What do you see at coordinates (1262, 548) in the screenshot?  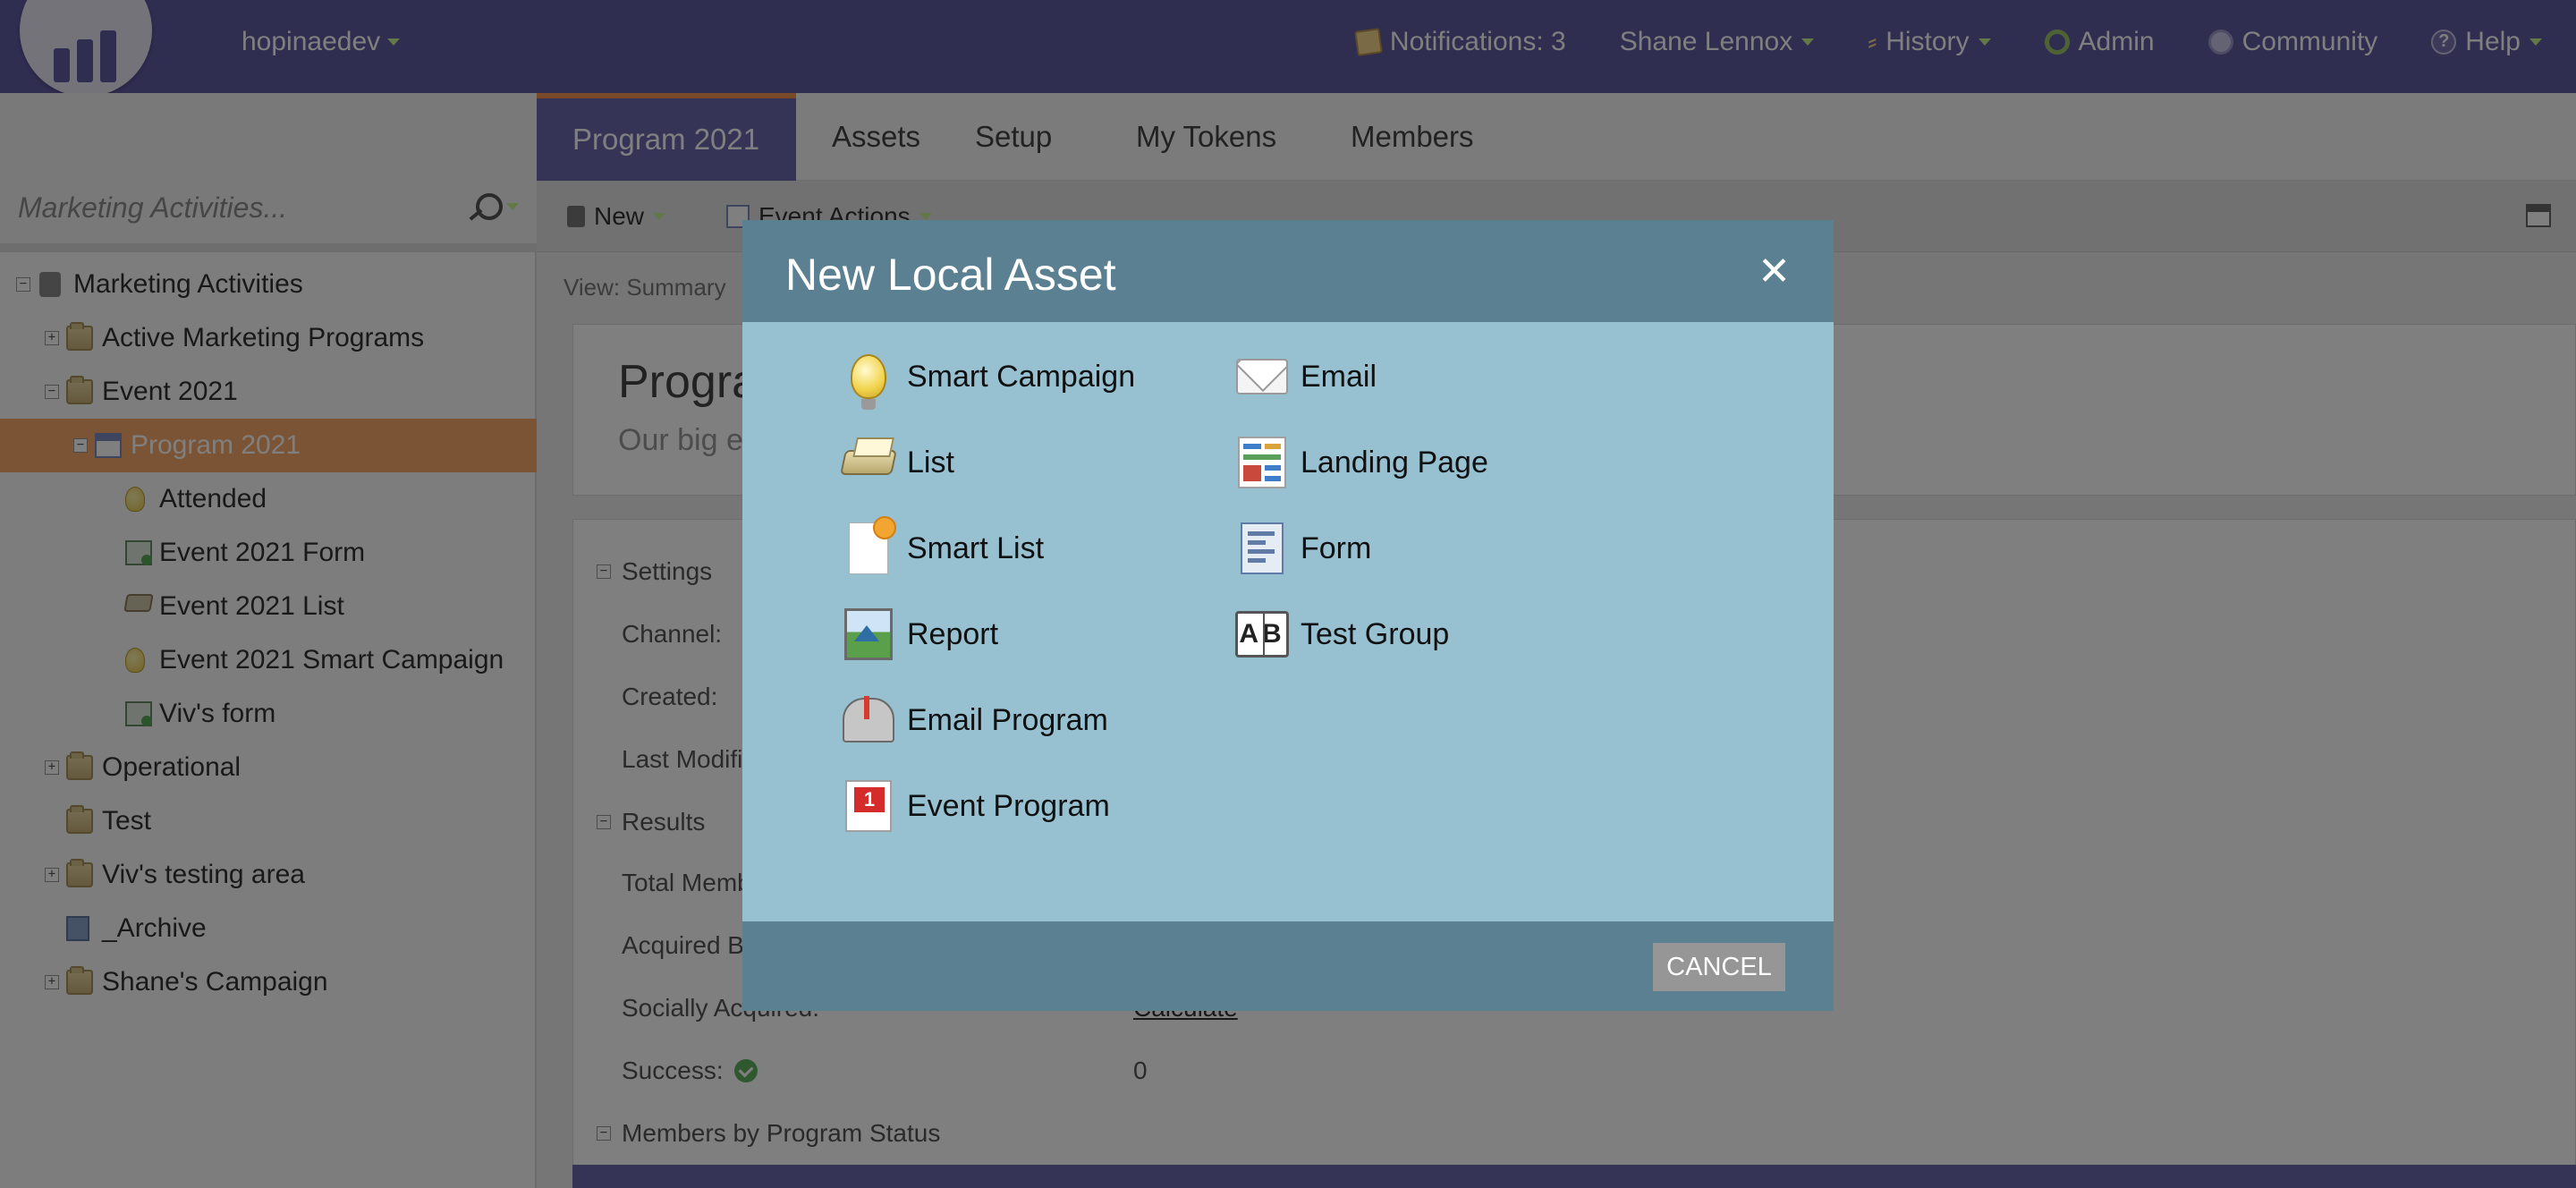 I see `form-icon` at bounding box center [1262, 548].